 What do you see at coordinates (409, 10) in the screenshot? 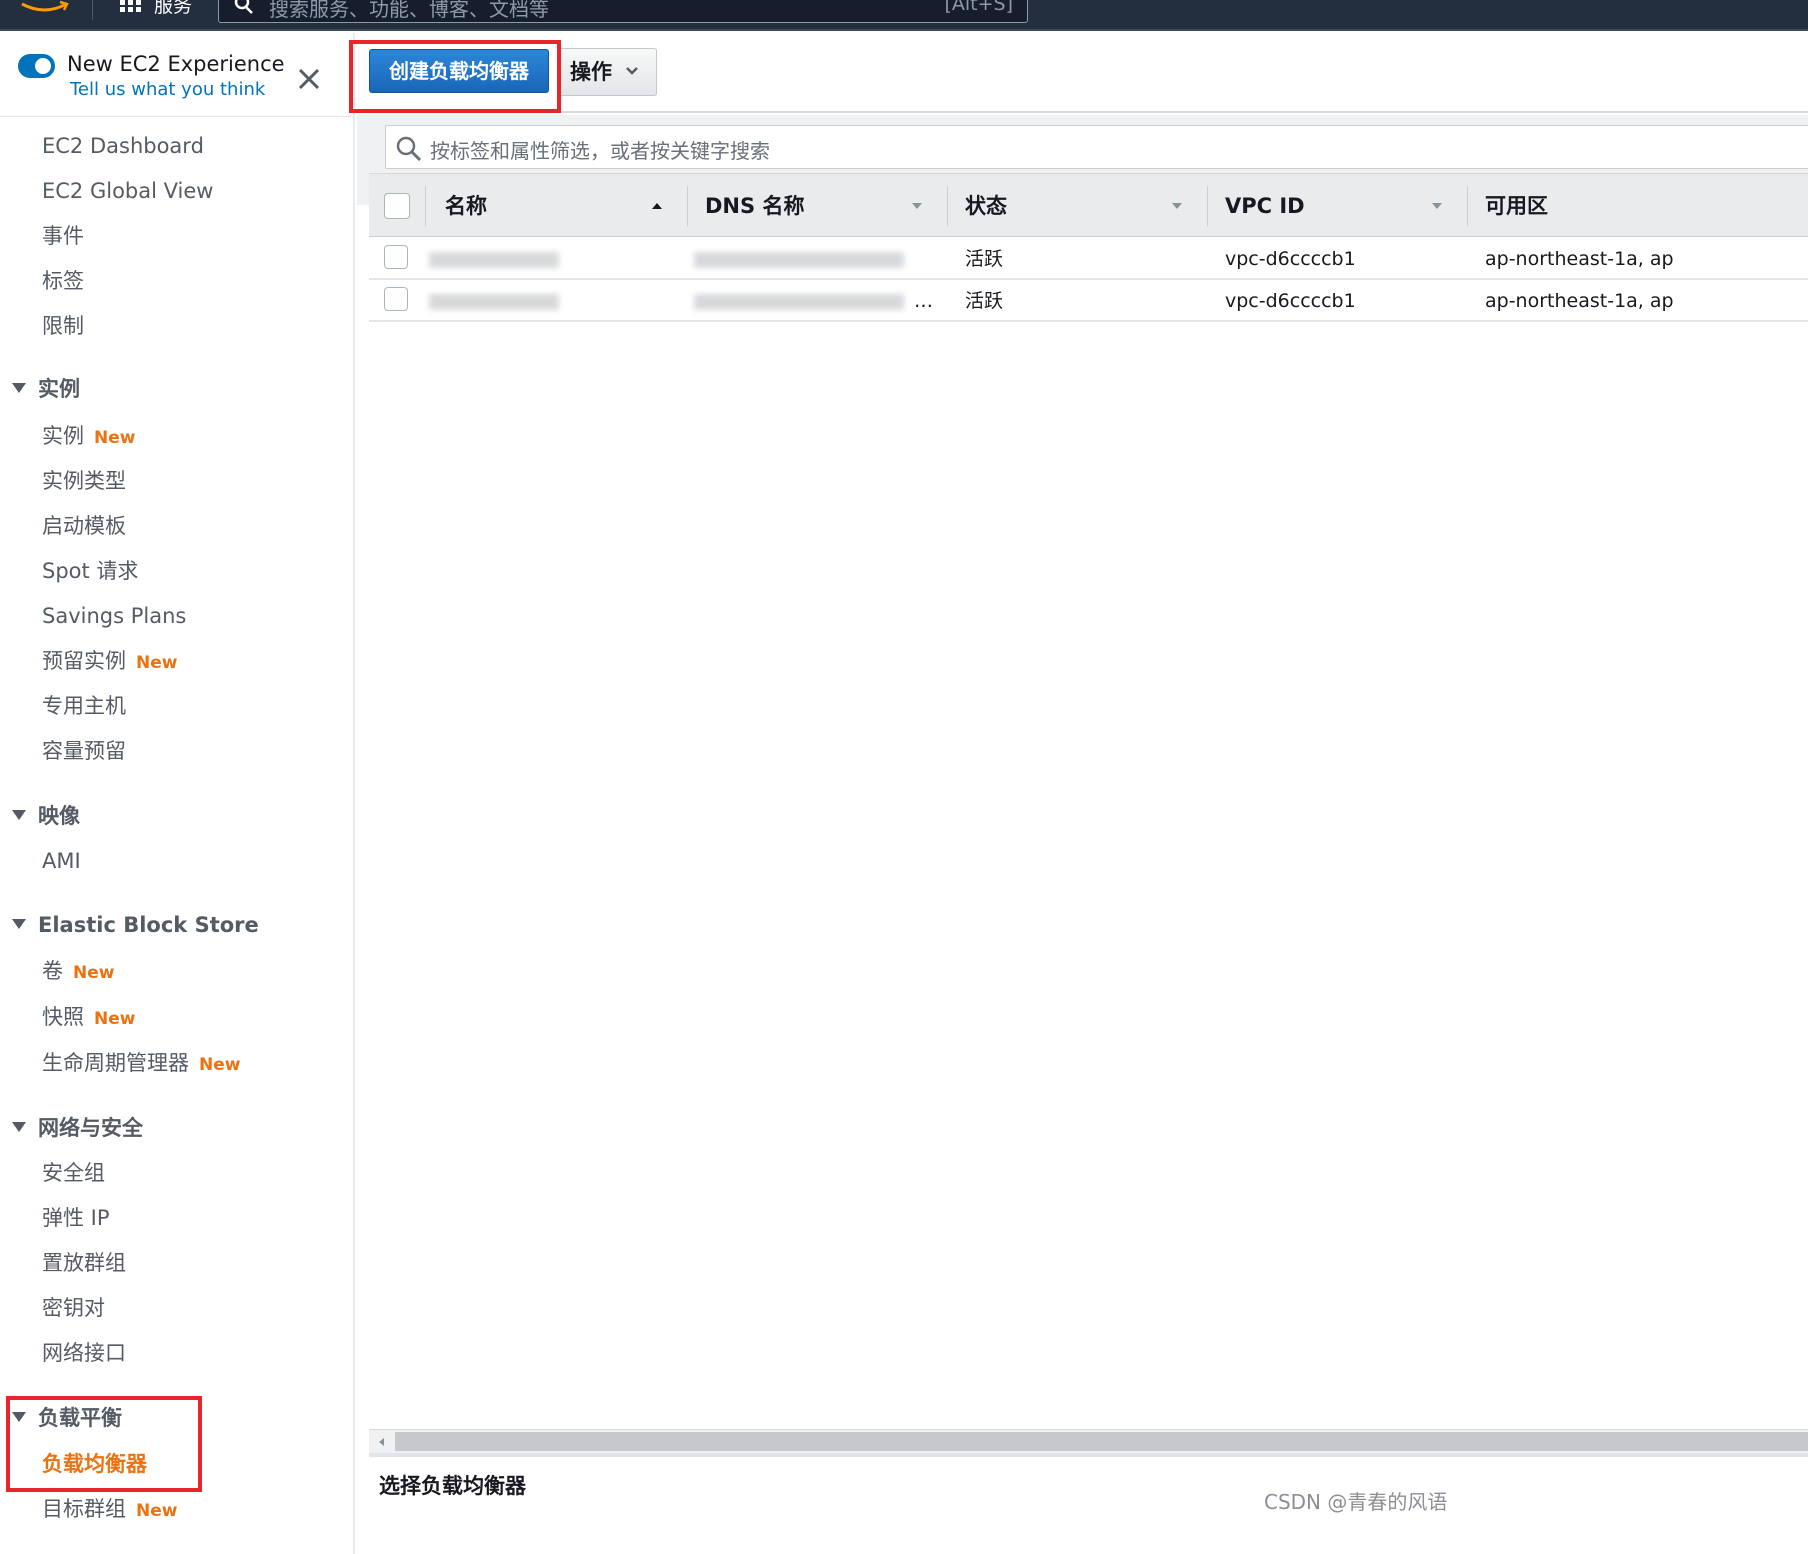
I see `search-placeholder: 搜索服务、功能、博客、文档等` at bounding box center [409, 10].